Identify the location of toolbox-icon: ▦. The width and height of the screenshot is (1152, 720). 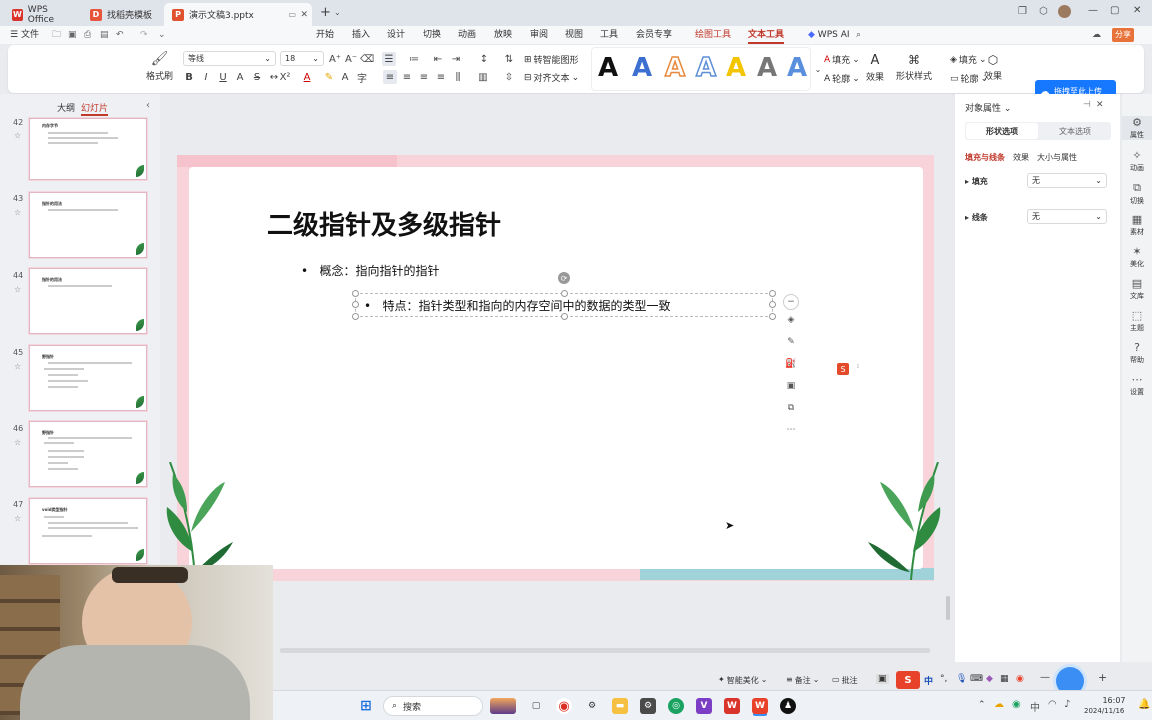
(1004, 679).